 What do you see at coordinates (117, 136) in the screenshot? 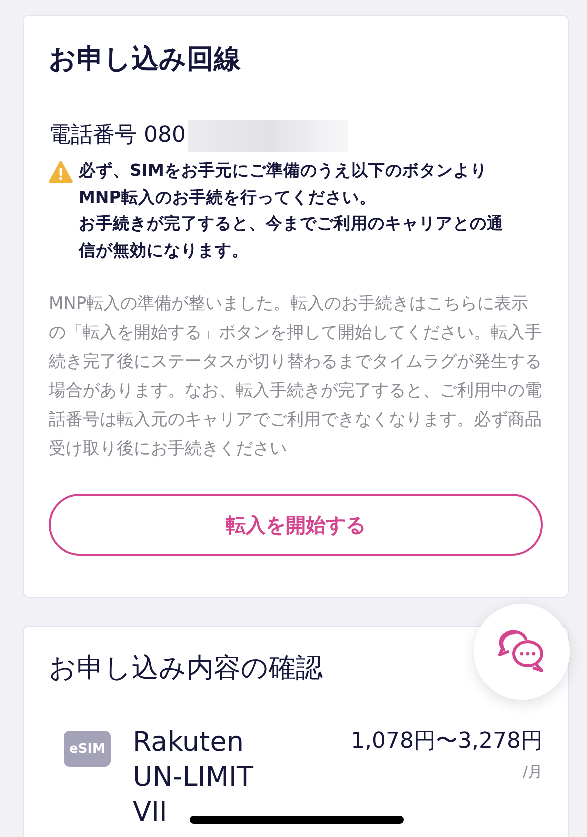
I see `phone-number-label: 電話番号 080` at bounding box center [117, 136].